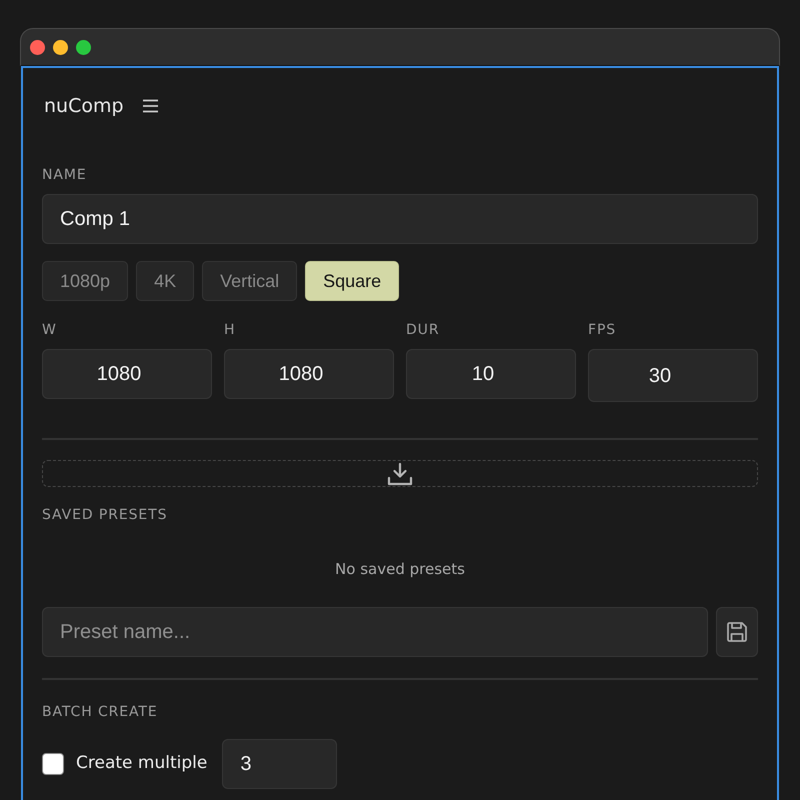  What do you see at coordinates (250, 281) in the screenshot?
I see `preset-button: Vertical` at bounding box center [250, 281].